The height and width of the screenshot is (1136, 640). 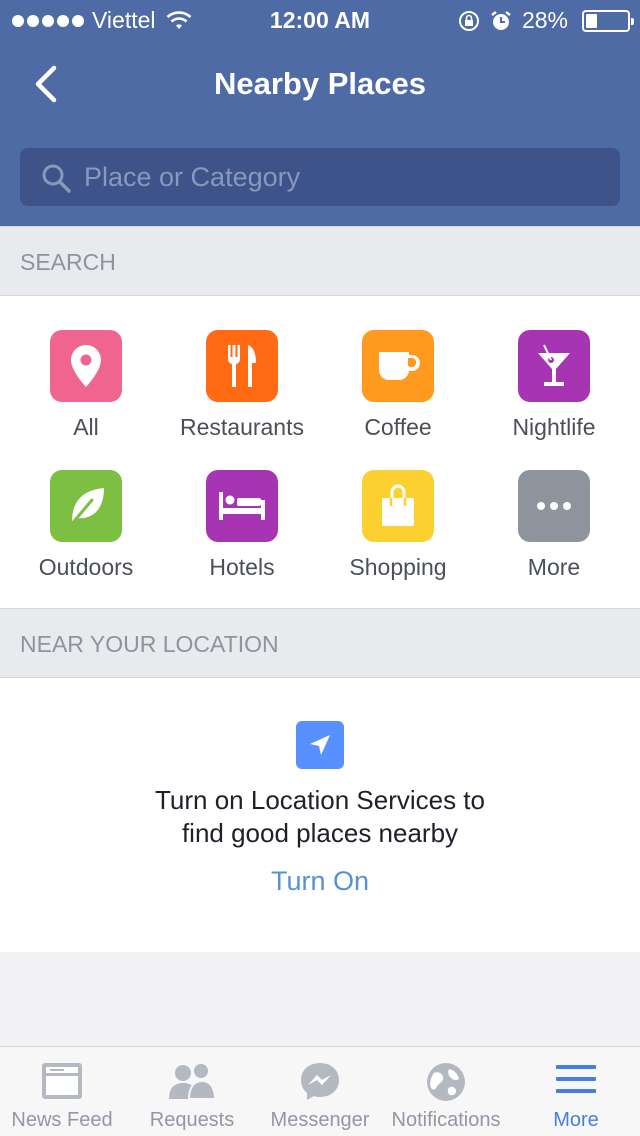 What do you see at coordinates (320, 745) in the screenshot?
I see `location-arrow-icon` at bounding box center [320, 745].